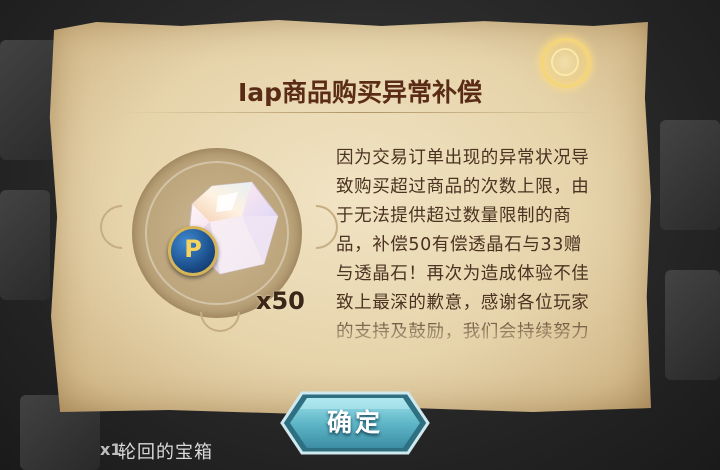 The height and width of the screenshot is (470, 720). I want to click on background-item-name: 轮回的宝箱, so click(165, 452).